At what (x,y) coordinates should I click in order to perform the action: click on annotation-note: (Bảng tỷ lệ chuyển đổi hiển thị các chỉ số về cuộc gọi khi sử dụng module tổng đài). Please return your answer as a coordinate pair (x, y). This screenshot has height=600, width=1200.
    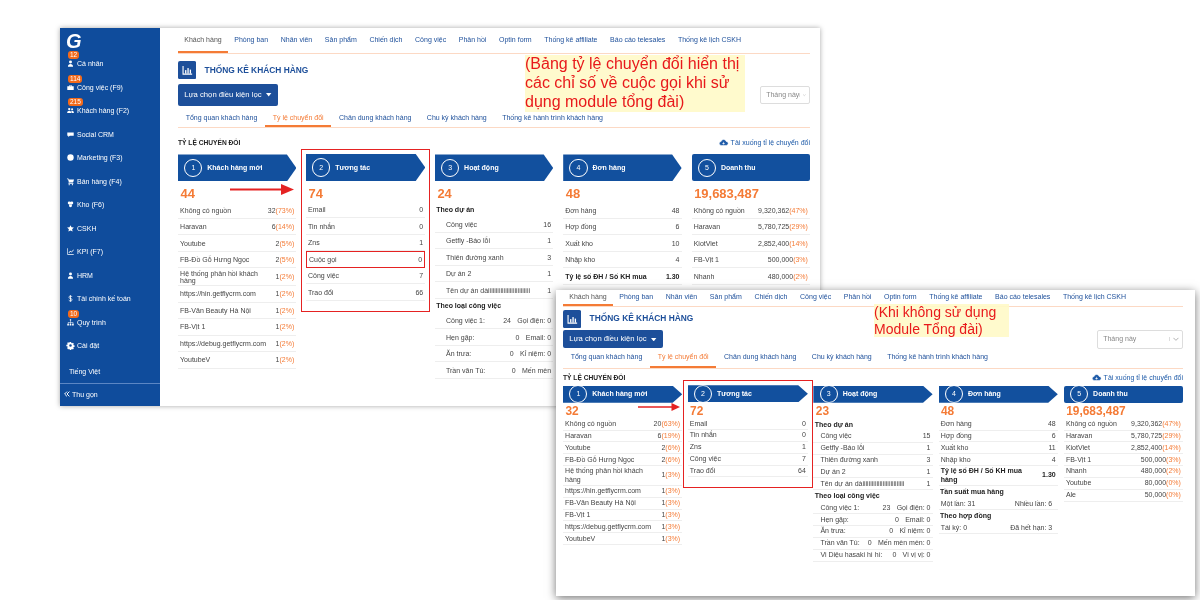
    Looking at the image, I should click on (635, 83).